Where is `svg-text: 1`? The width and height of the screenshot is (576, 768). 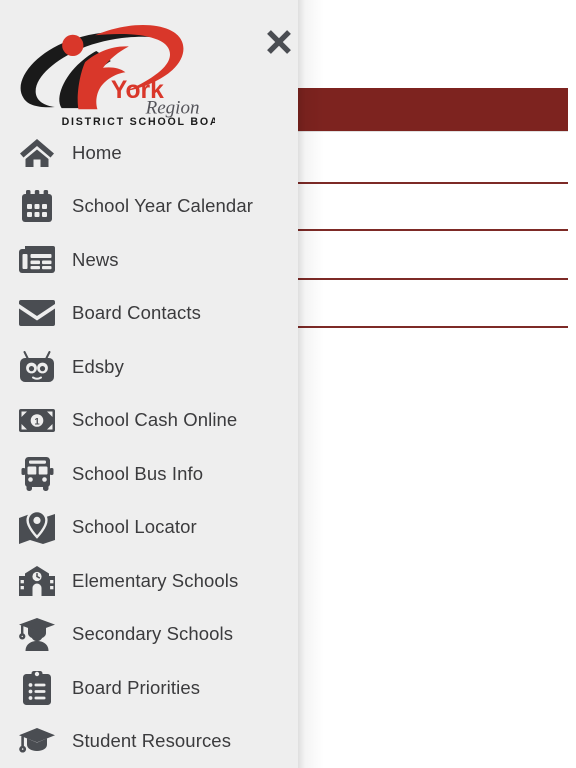 svg-text: 1 is located at coordinates (37, 421).